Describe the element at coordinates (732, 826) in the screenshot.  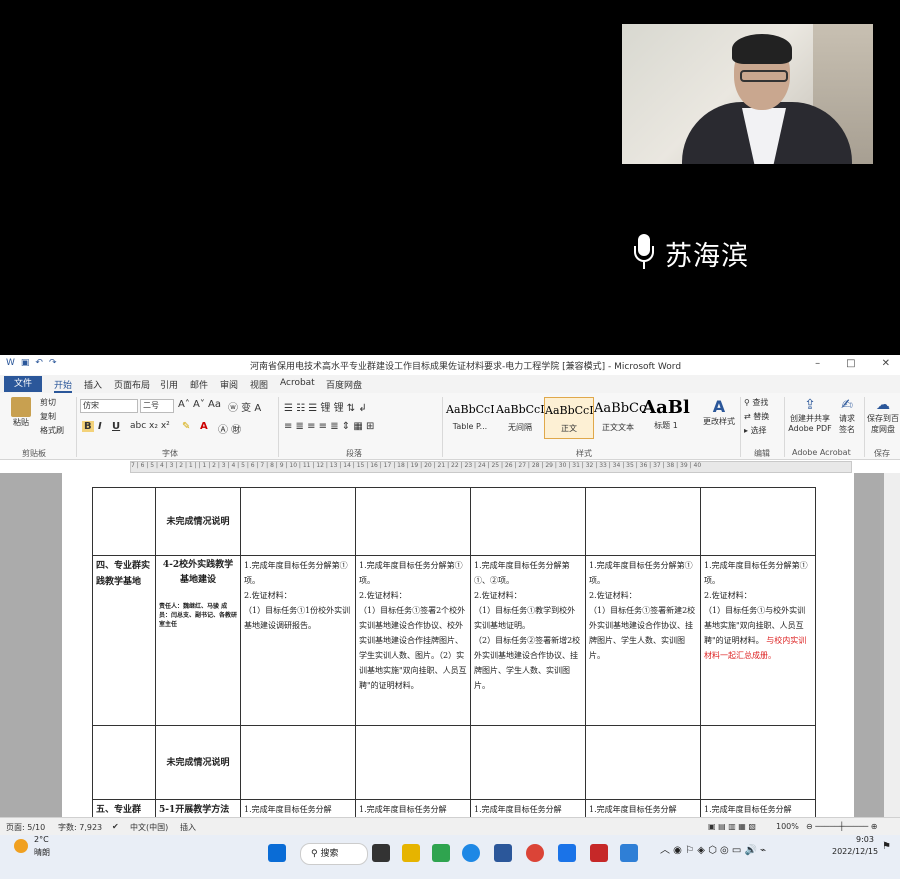
I see `view-buttons-icon: ▣ ▤ ▥ ▦ ▧` at that location.